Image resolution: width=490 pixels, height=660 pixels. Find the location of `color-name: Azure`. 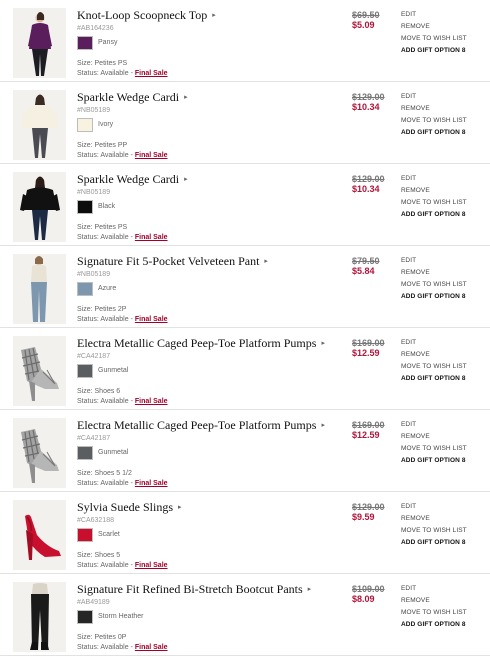

color-name: Azure is located at coordinates (107, 288).